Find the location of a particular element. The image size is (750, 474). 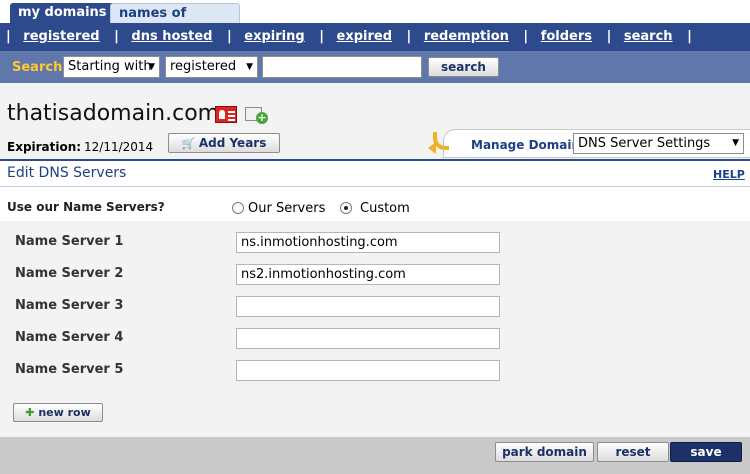

add-years-button: 🛒 Add Years is located at coordinates (224, 143).